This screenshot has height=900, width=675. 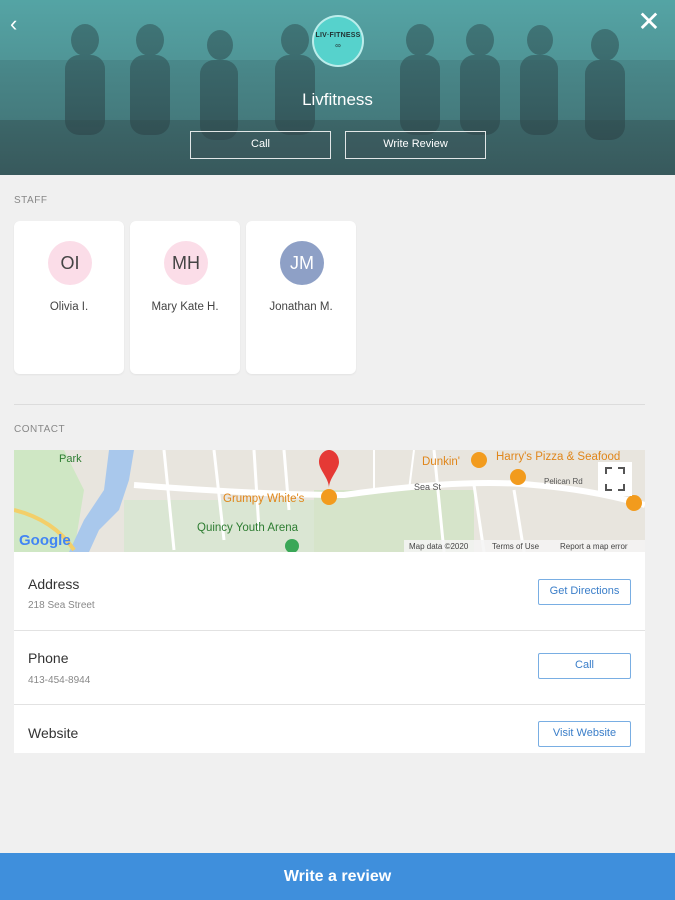 What do you see at coordinates (301, 297) in the screenshot?
I see `staff-card: JM Jonathan M.` at bounding box center [301, 297].